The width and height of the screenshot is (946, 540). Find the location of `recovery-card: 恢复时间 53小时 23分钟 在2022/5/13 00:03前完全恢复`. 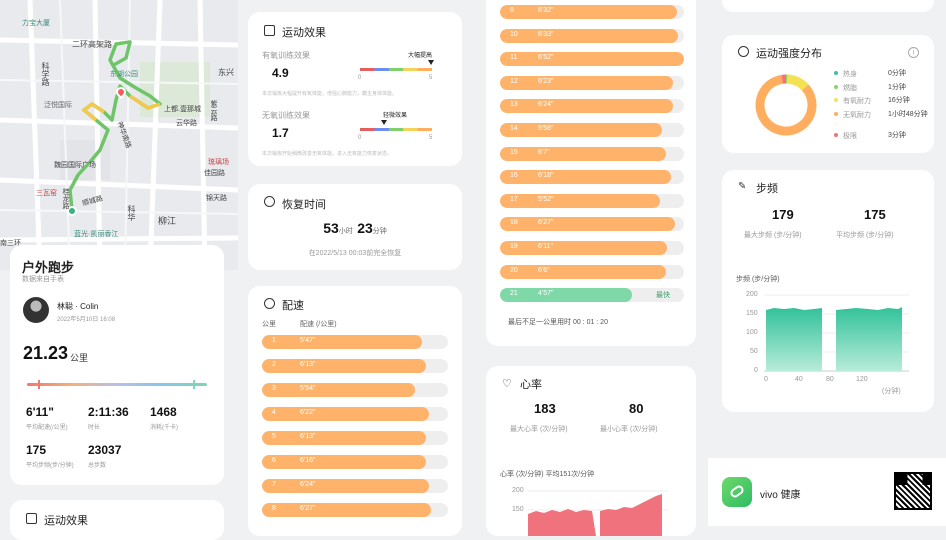

recovery-card: 恢复时间 53小时 23分钟 在2022/5/13 00:03前完全恢复 is located at coordinates (355, 227).